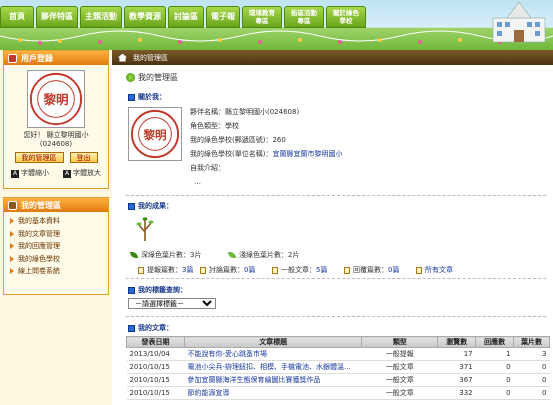  What do you see at coordinates (147, 97) in the screenshot?
I see `about-heading: 關於我：` at bounding box center [147, 97].